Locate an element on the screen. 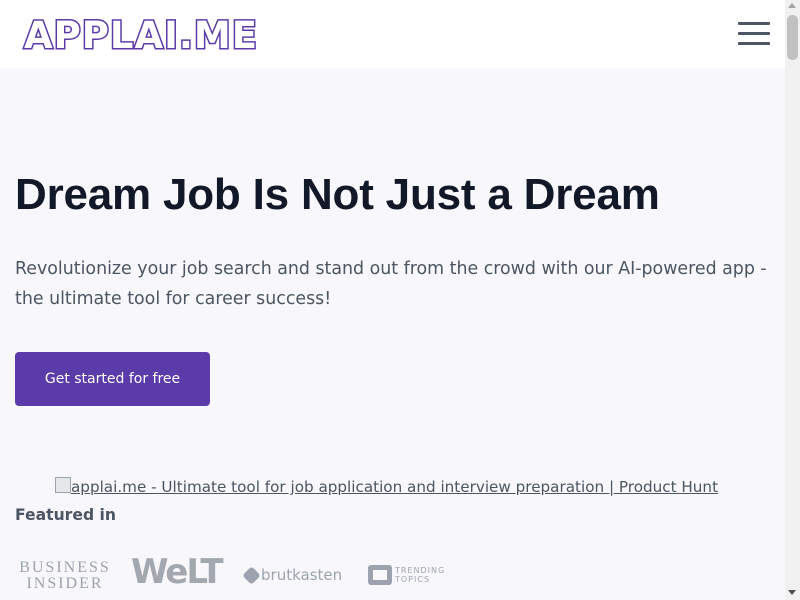  trending-topics-line1: TRENDING is located at coordinates (420, 570).